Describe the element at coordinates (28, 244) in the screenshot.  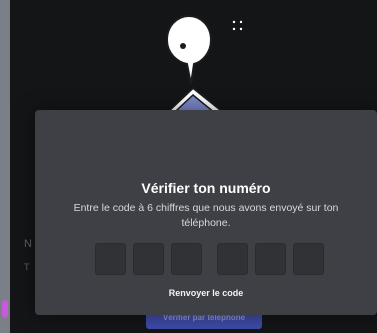
I see `background-heading: N` at that location.